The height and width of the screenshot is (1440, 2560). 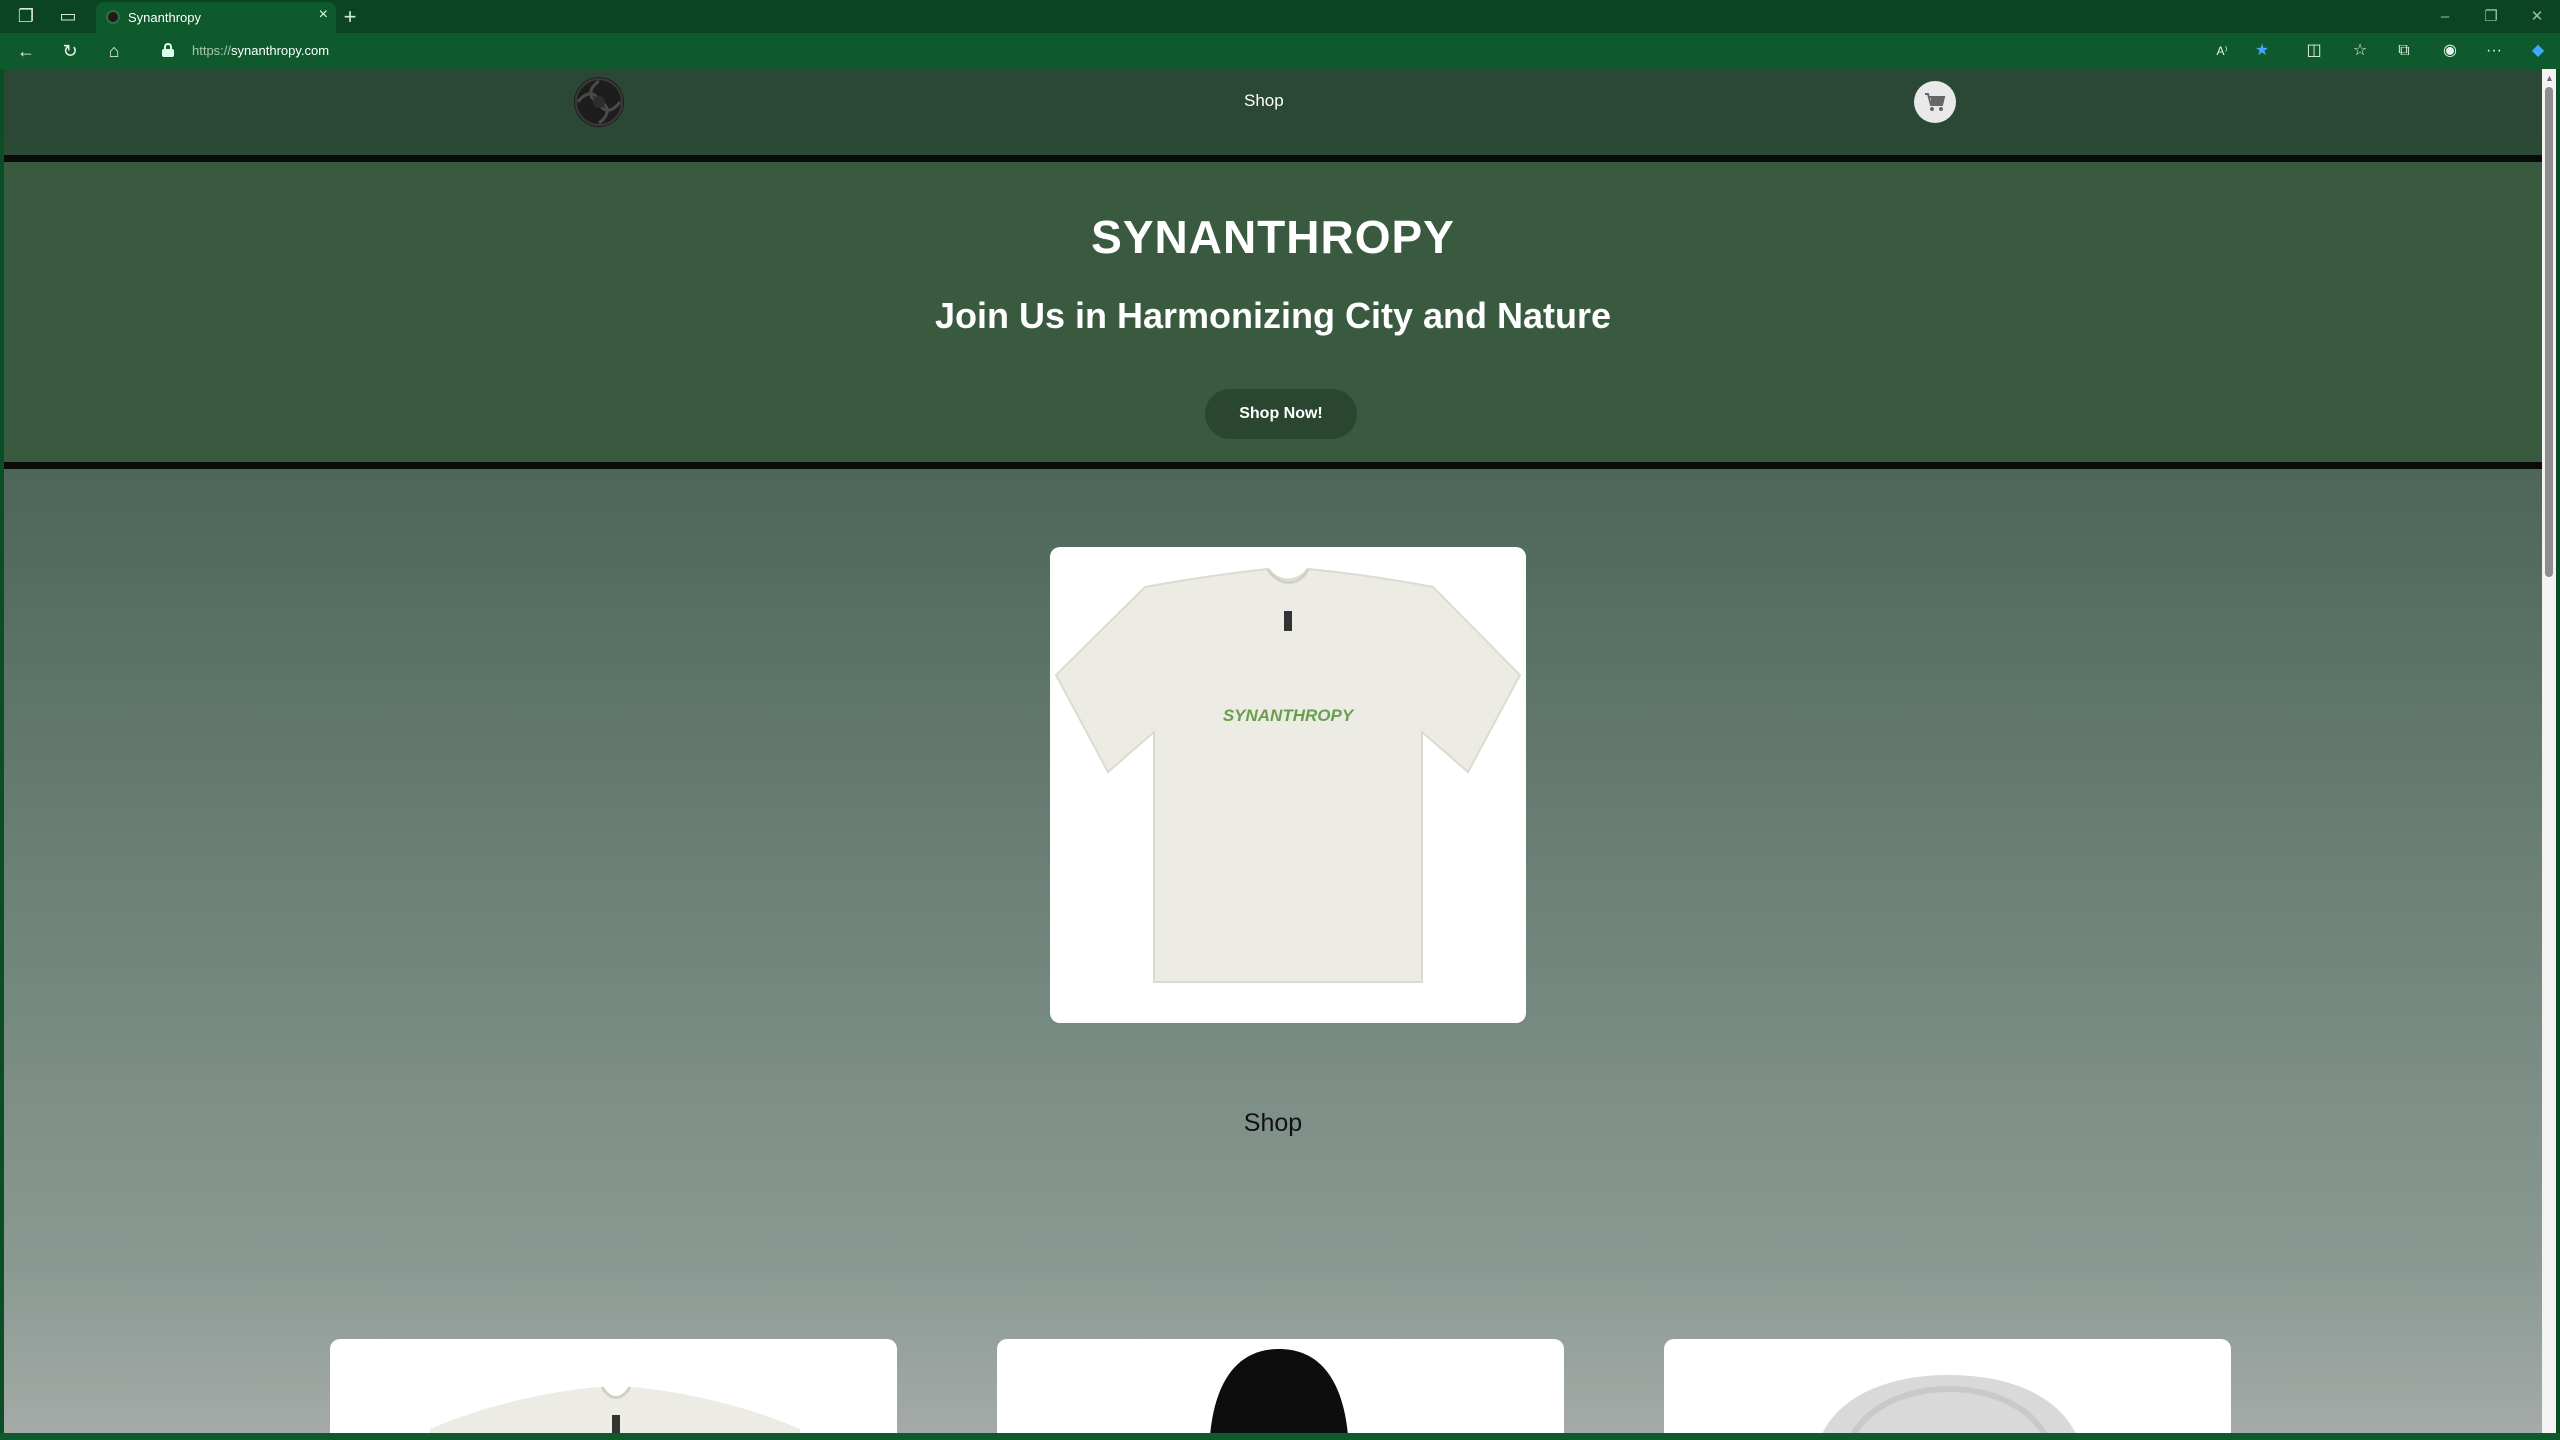 What do you see at coordinates (216, 17) in the screenshot?
I see `browser-tab: Synanthropy ×` at bounding box center [216, 17].